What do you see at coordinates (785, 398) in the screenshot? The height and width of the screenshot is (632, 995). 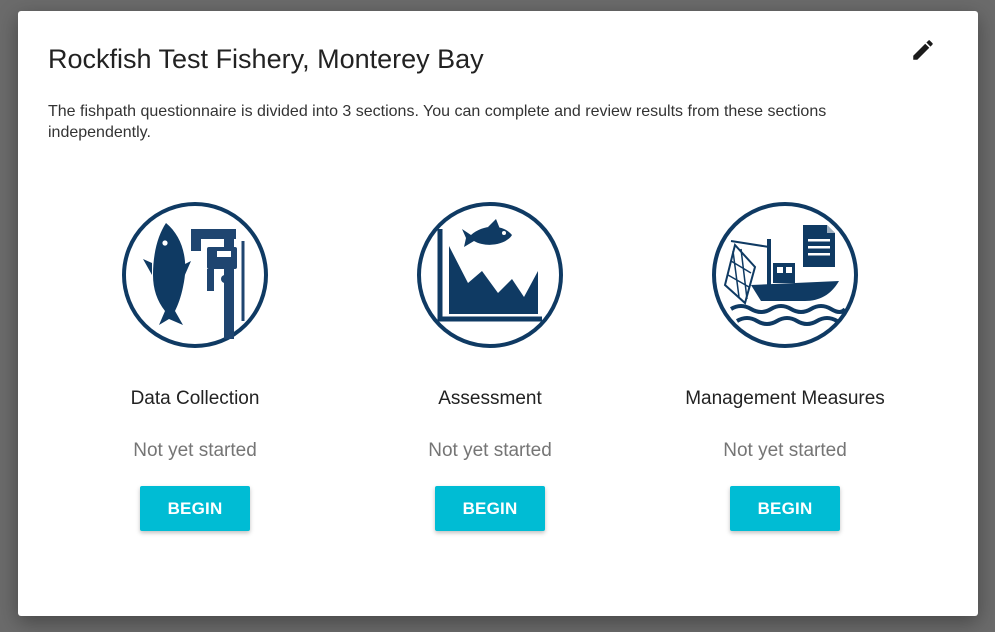 I see `section-name: Management Measures` at bounding box center [785, 398].